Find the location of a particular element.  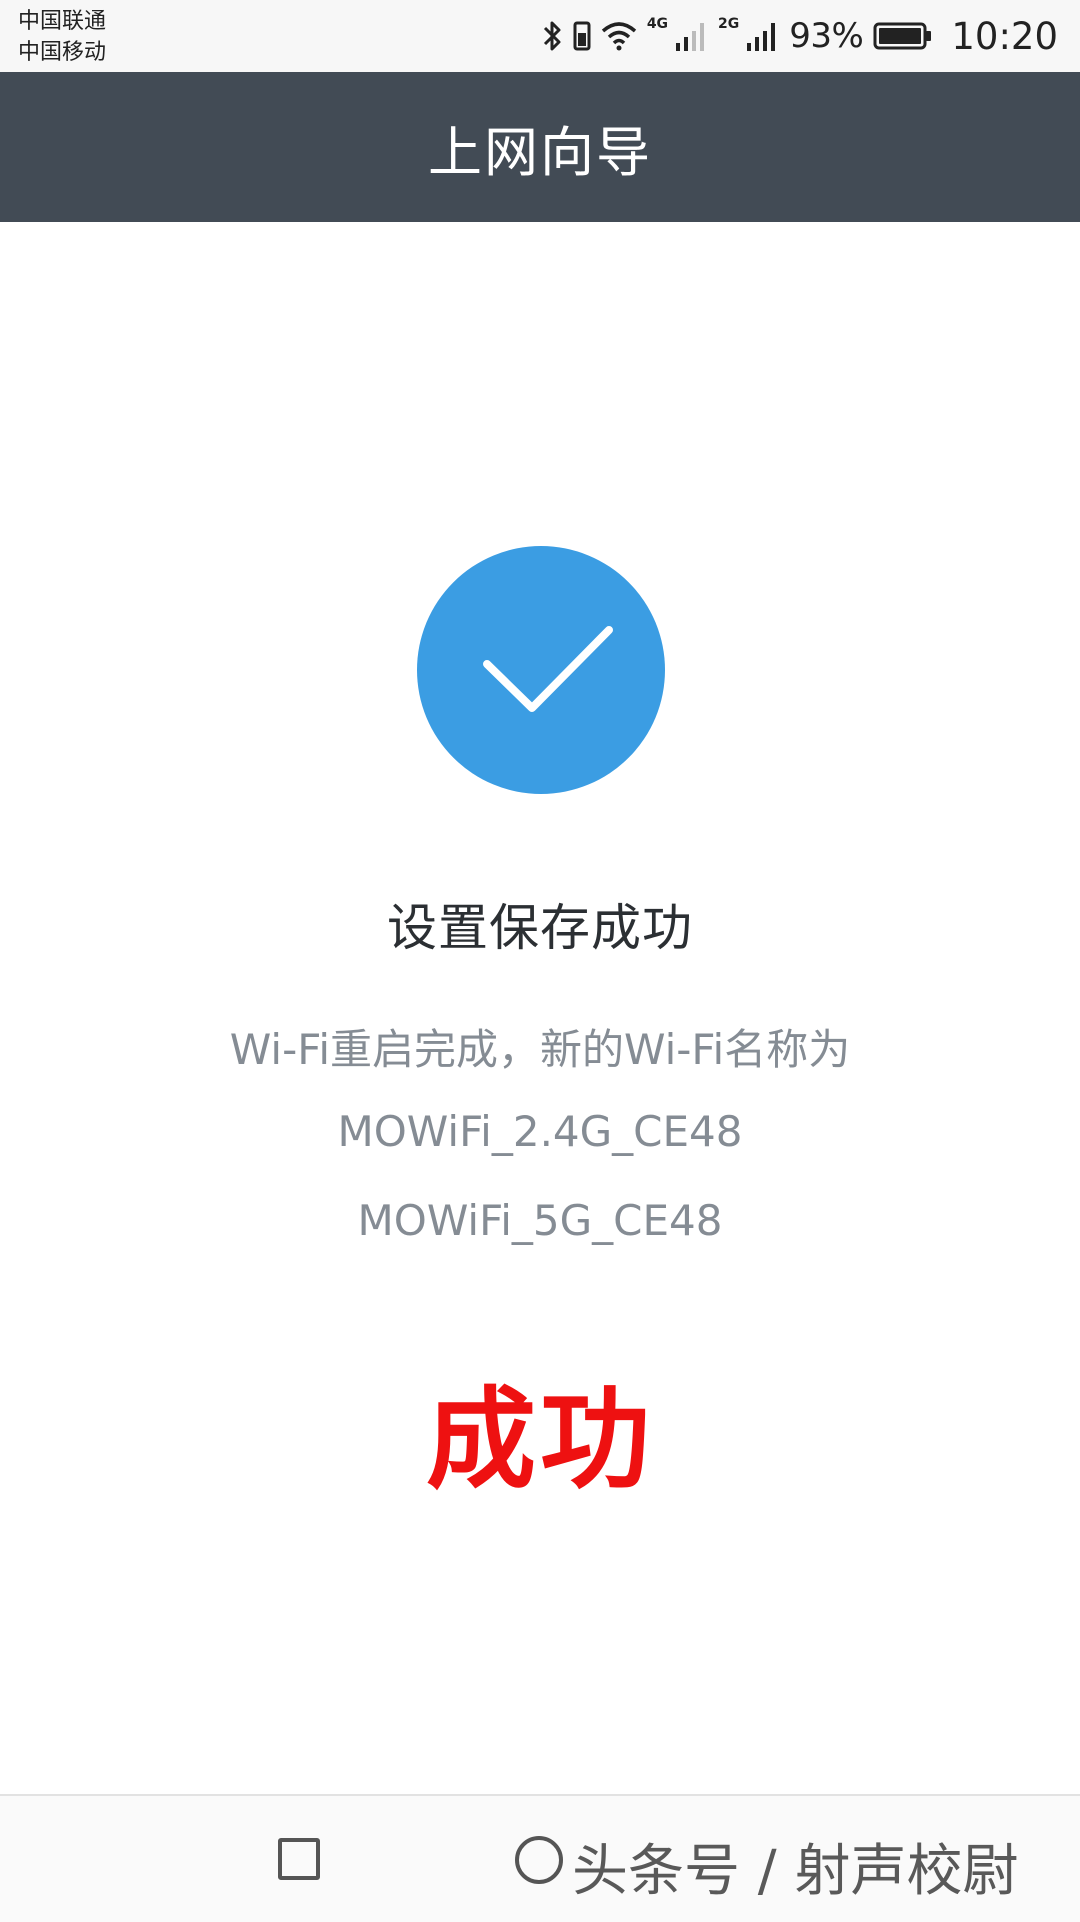

restart-message: Wi-Fi重启完成，新的Wi-Fi名称为 is located at coordinates (540, 1049).